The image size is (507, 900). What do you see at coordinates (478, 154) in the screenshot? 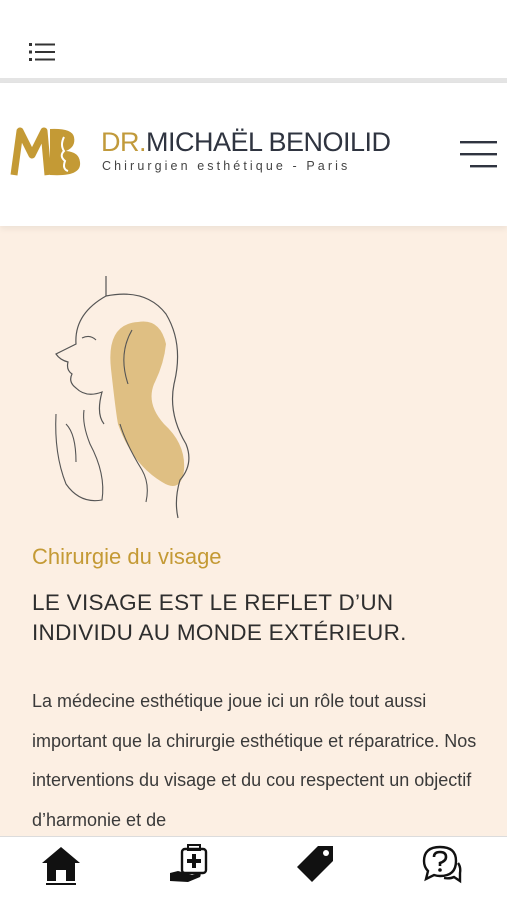
I see `hamburger-menu-icon` at bounding box center [478, 154].